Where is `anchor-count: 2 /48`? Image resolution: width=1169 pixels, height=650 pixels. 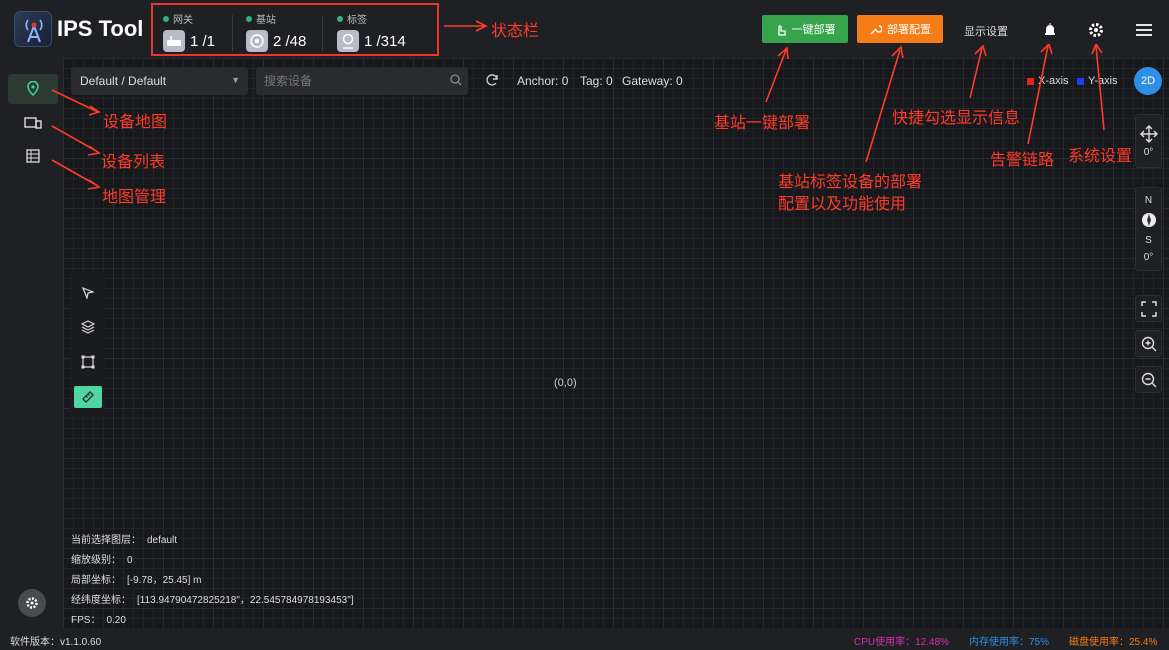
anchor-count: 2 /48 is located at coordinates (290, 41).